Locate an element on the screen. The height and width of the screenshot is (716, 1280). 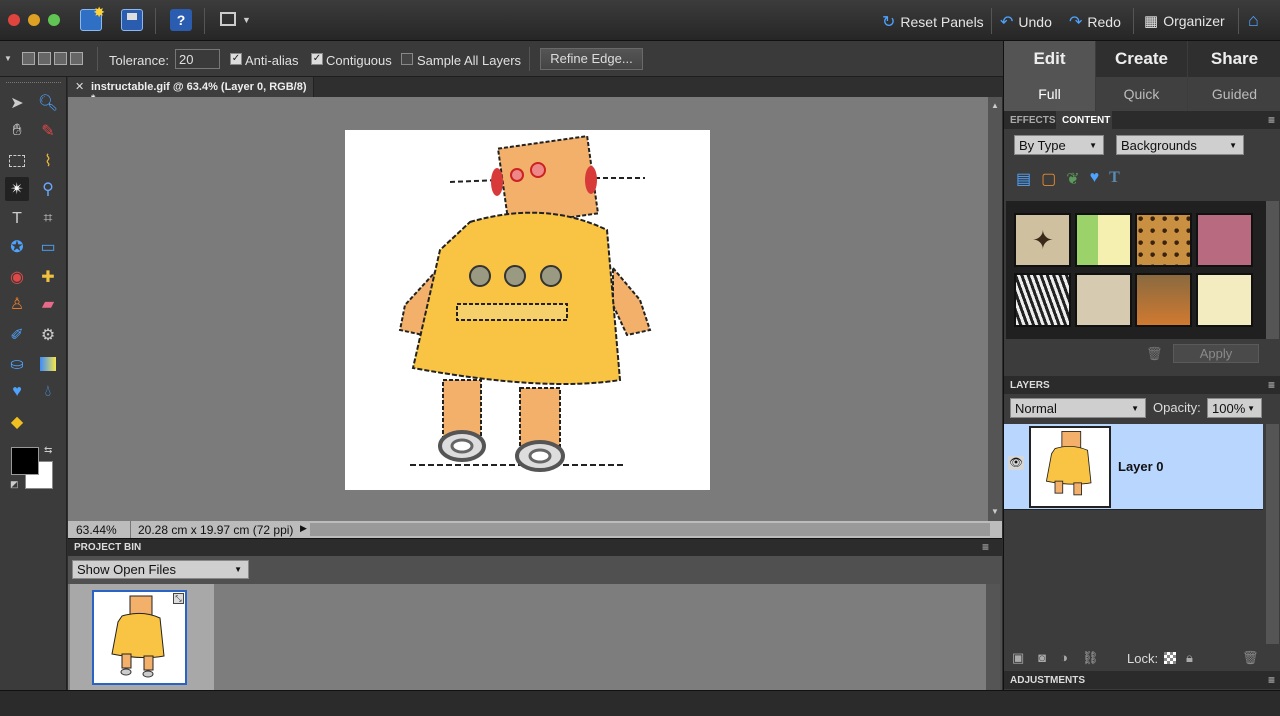
shape-filter-icon: ♥ is located at coordinates (1095, 179).